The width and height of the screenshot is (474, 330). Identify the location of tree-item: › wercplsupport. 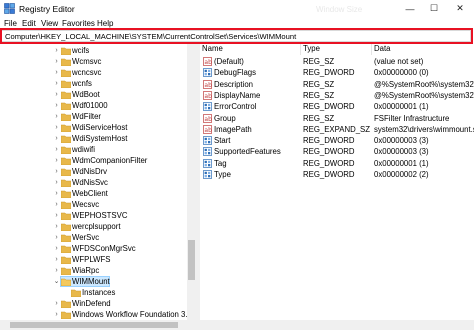
(98, 226).